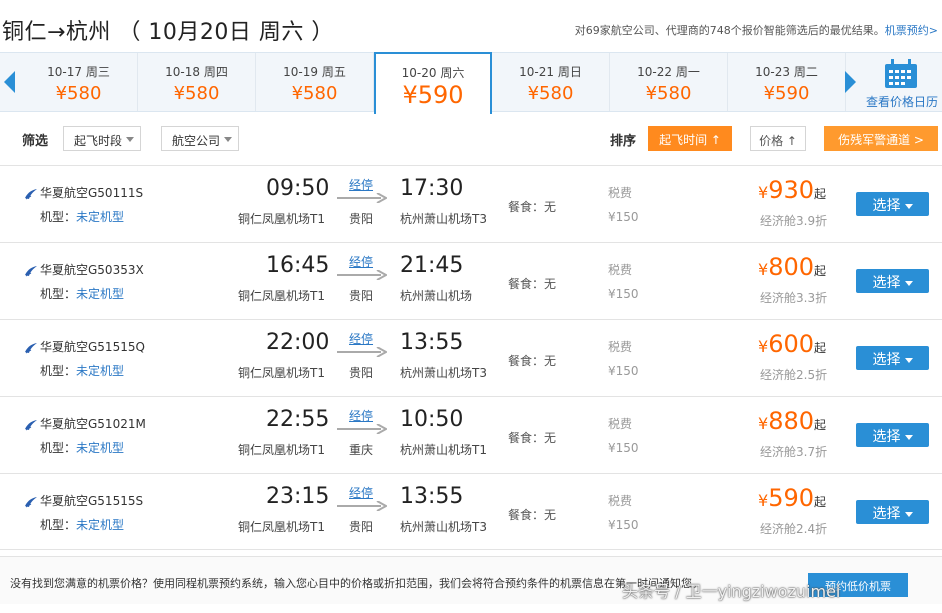 This screenshot has height=613, width=942. What do you see at coordinates (35, 141) in the screenshot?
I see `filter-label: 筛选` at bounding box center [35, 141].